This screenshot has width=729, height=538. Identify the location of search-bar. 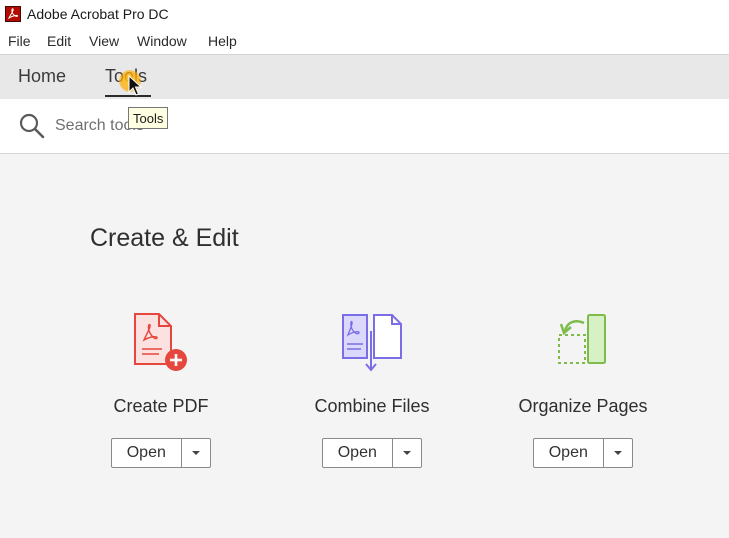
(364, 126).